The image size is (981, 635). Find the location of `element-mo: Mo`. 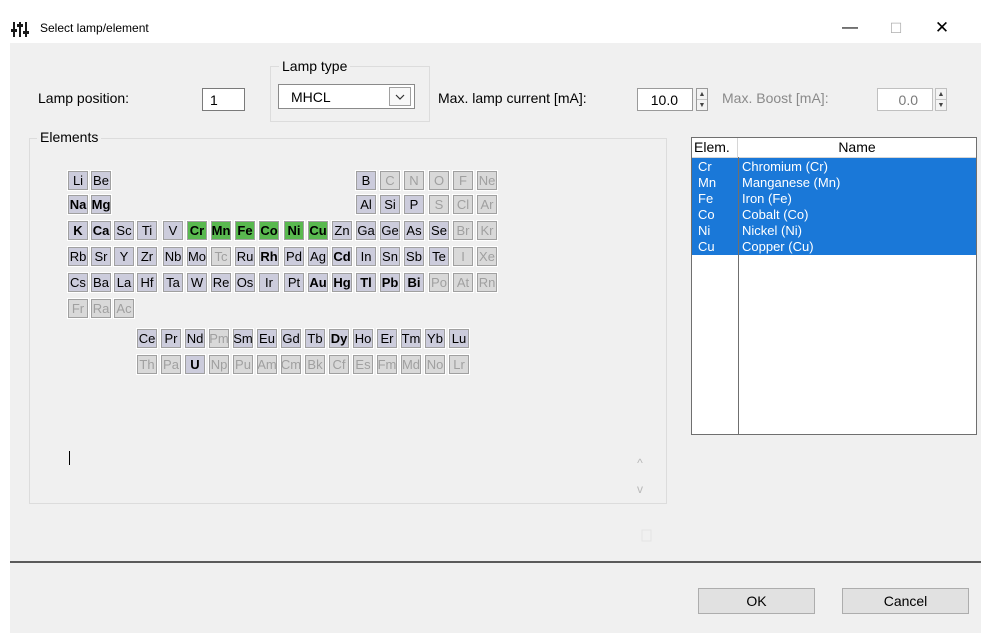

element-mo: Mo is located at coordinates (197, 256).